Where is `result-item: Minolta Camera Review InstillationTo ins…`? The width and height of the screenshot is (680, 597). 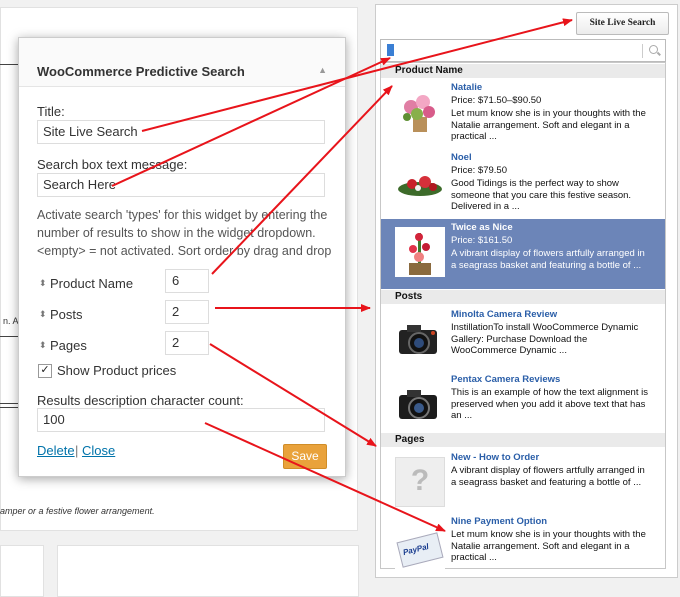
result-item: Minolta Camera Review InstillationTo ins… is located at coordinates (523, 341).